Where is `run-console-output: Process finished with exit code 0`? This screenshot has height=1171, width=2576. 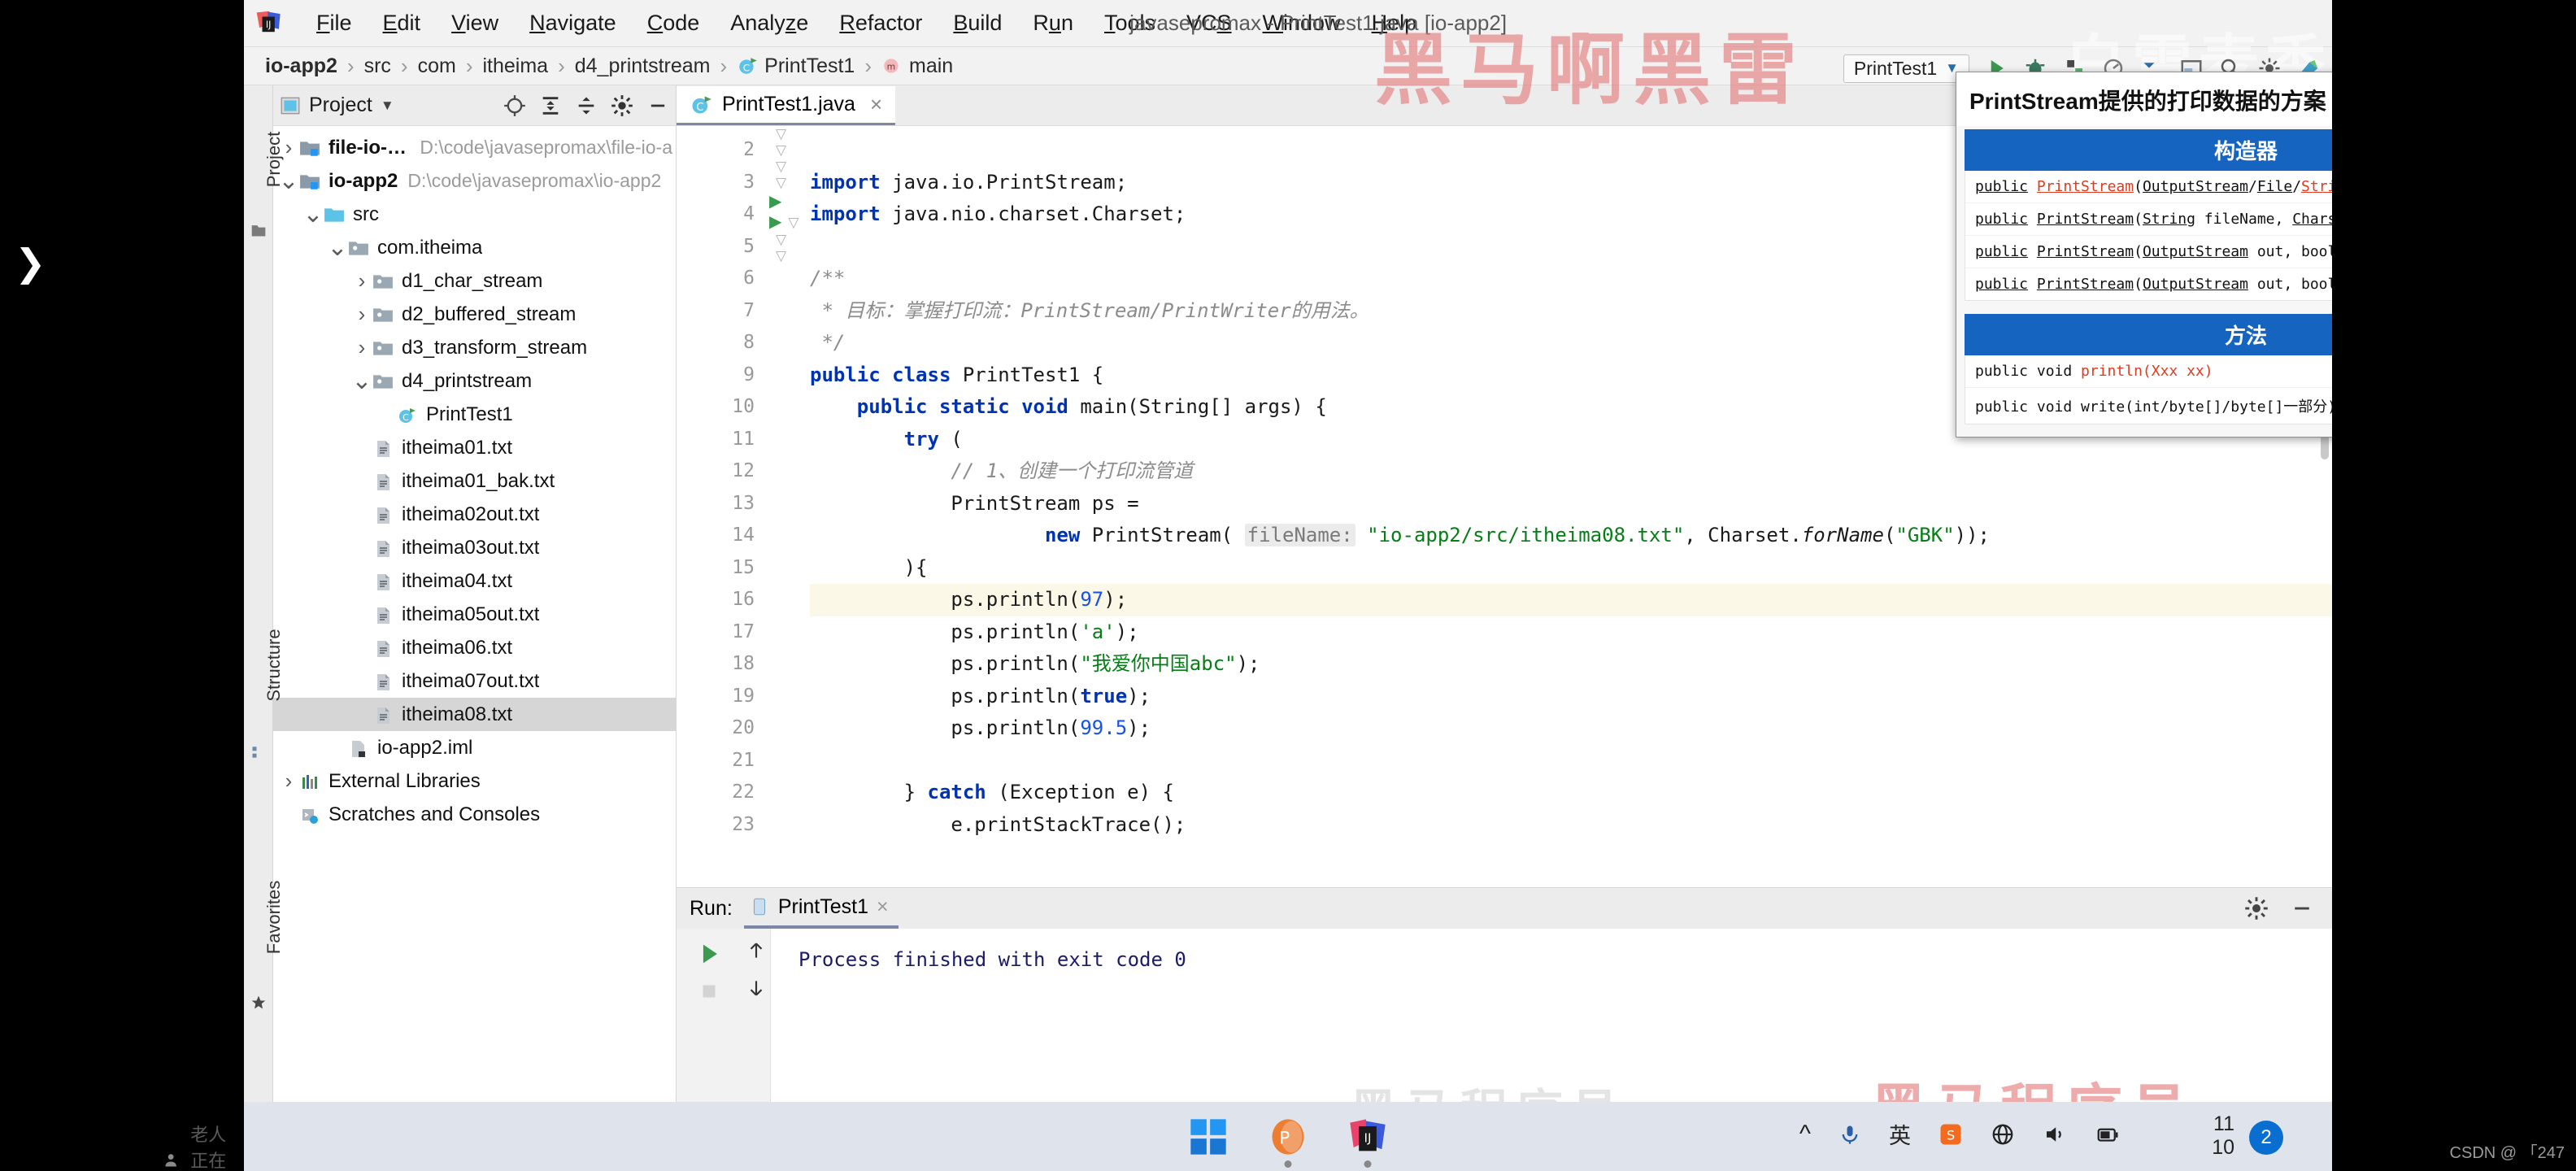
run-console-output: Process finished with exit code 0 is located at coordinates (1551, 1016).